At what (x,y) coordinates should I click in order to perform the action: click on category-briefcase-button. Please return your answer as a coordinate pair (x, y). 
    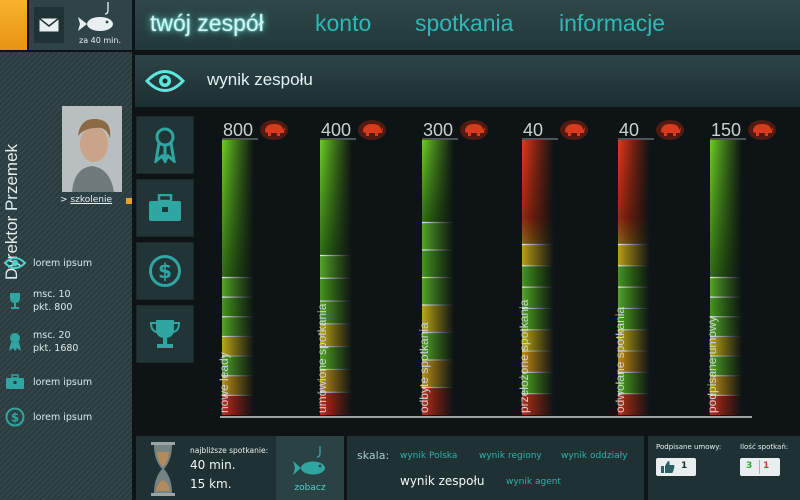
    Looking at the image, I should click on (165, 208).